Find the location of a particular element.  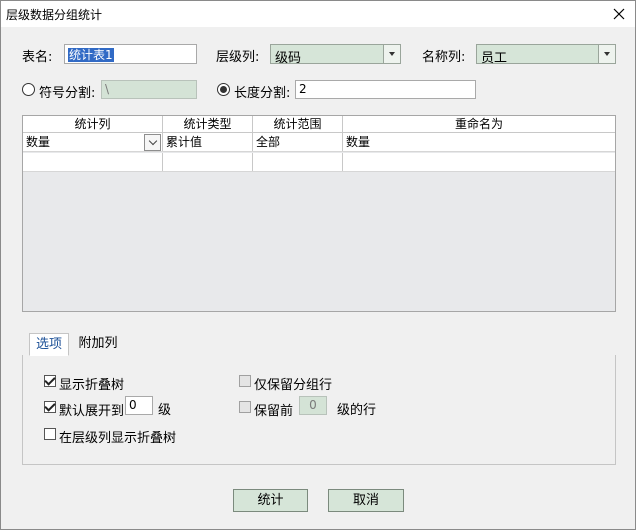

table-name-label: 表名: is located at coordinates (37, 57).